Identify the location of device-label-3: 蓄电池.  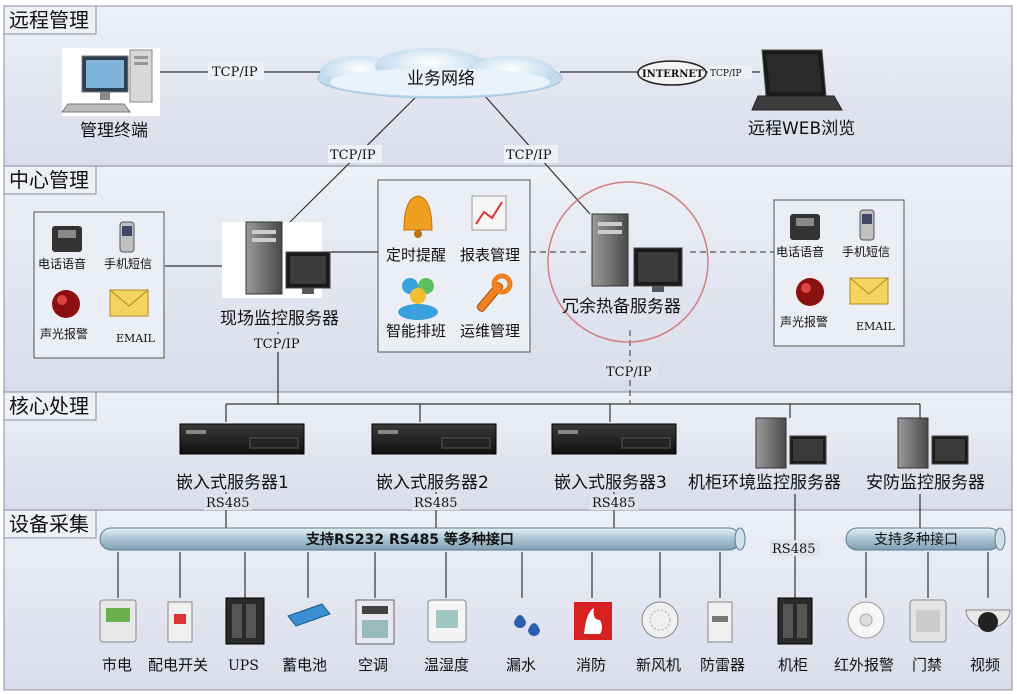
(304, 665).